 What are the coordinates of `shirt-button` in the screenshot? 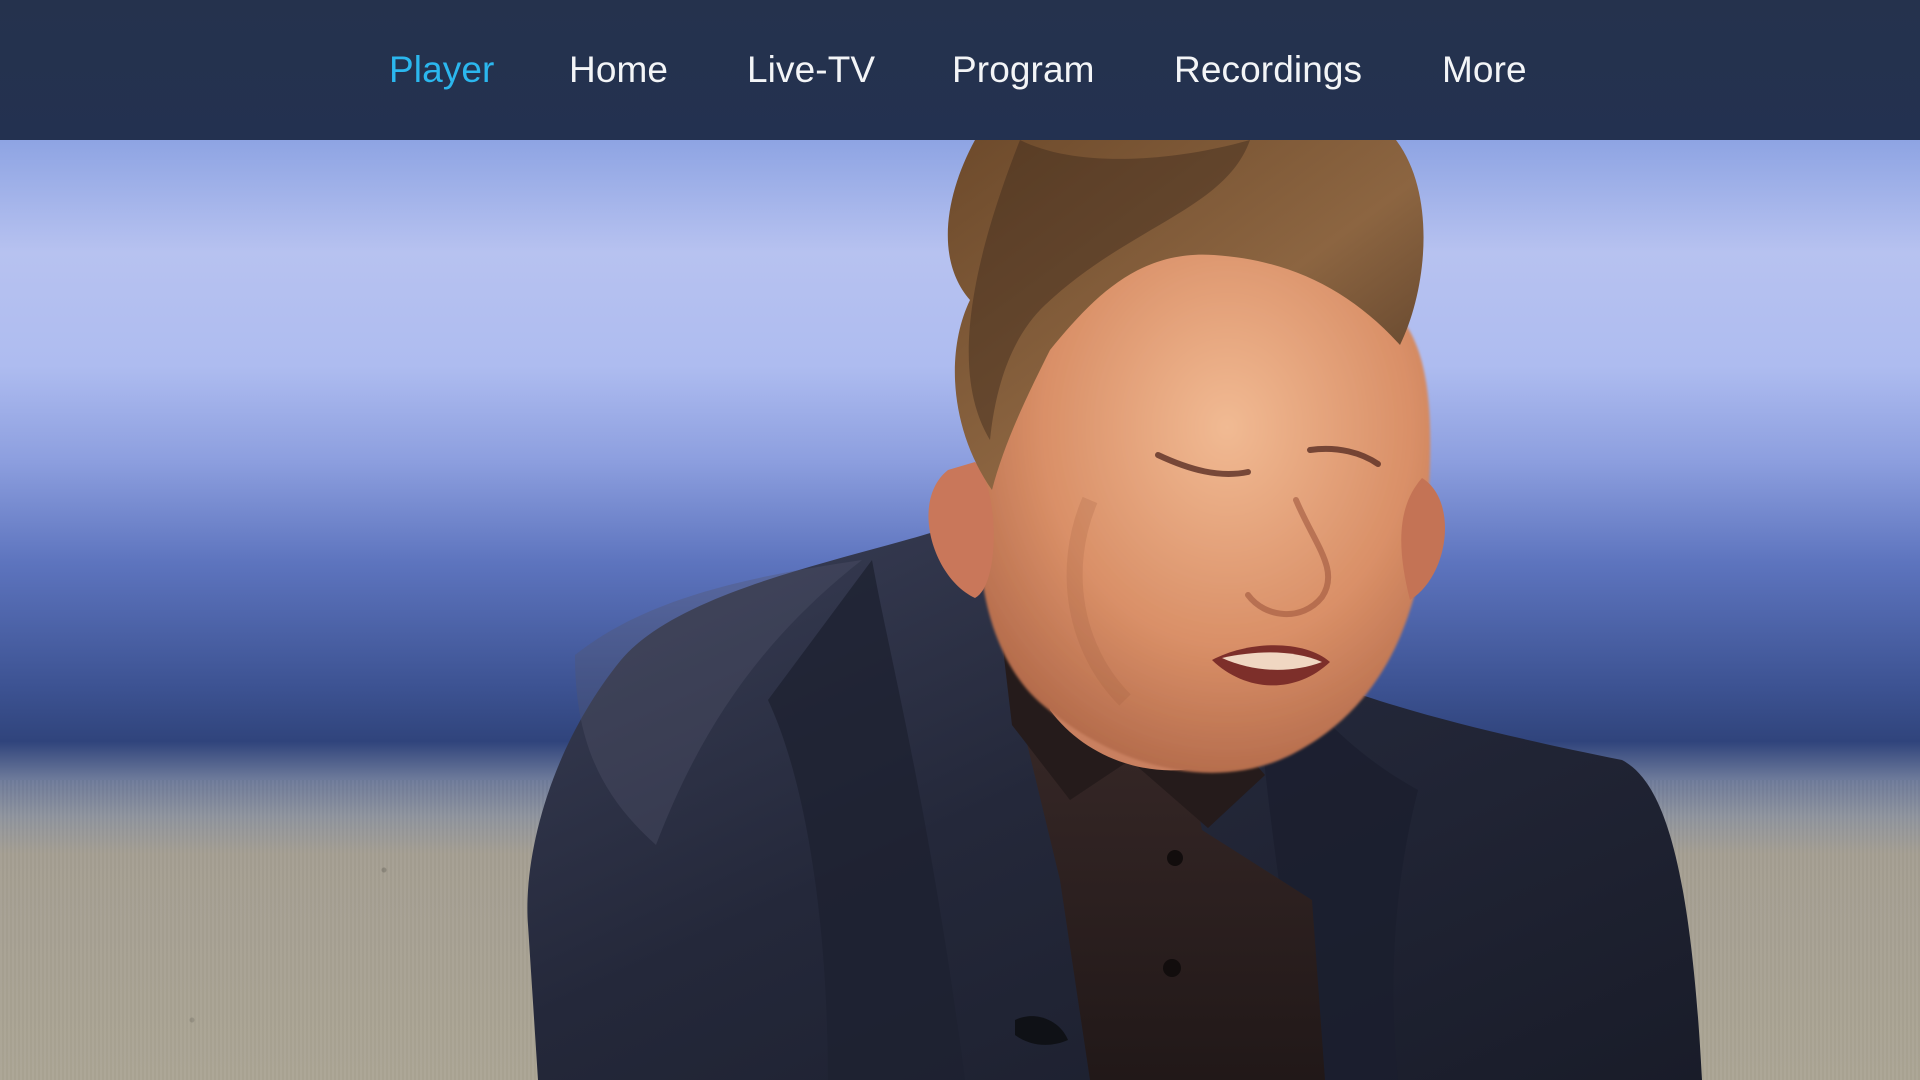 It's located at (1172, 968).